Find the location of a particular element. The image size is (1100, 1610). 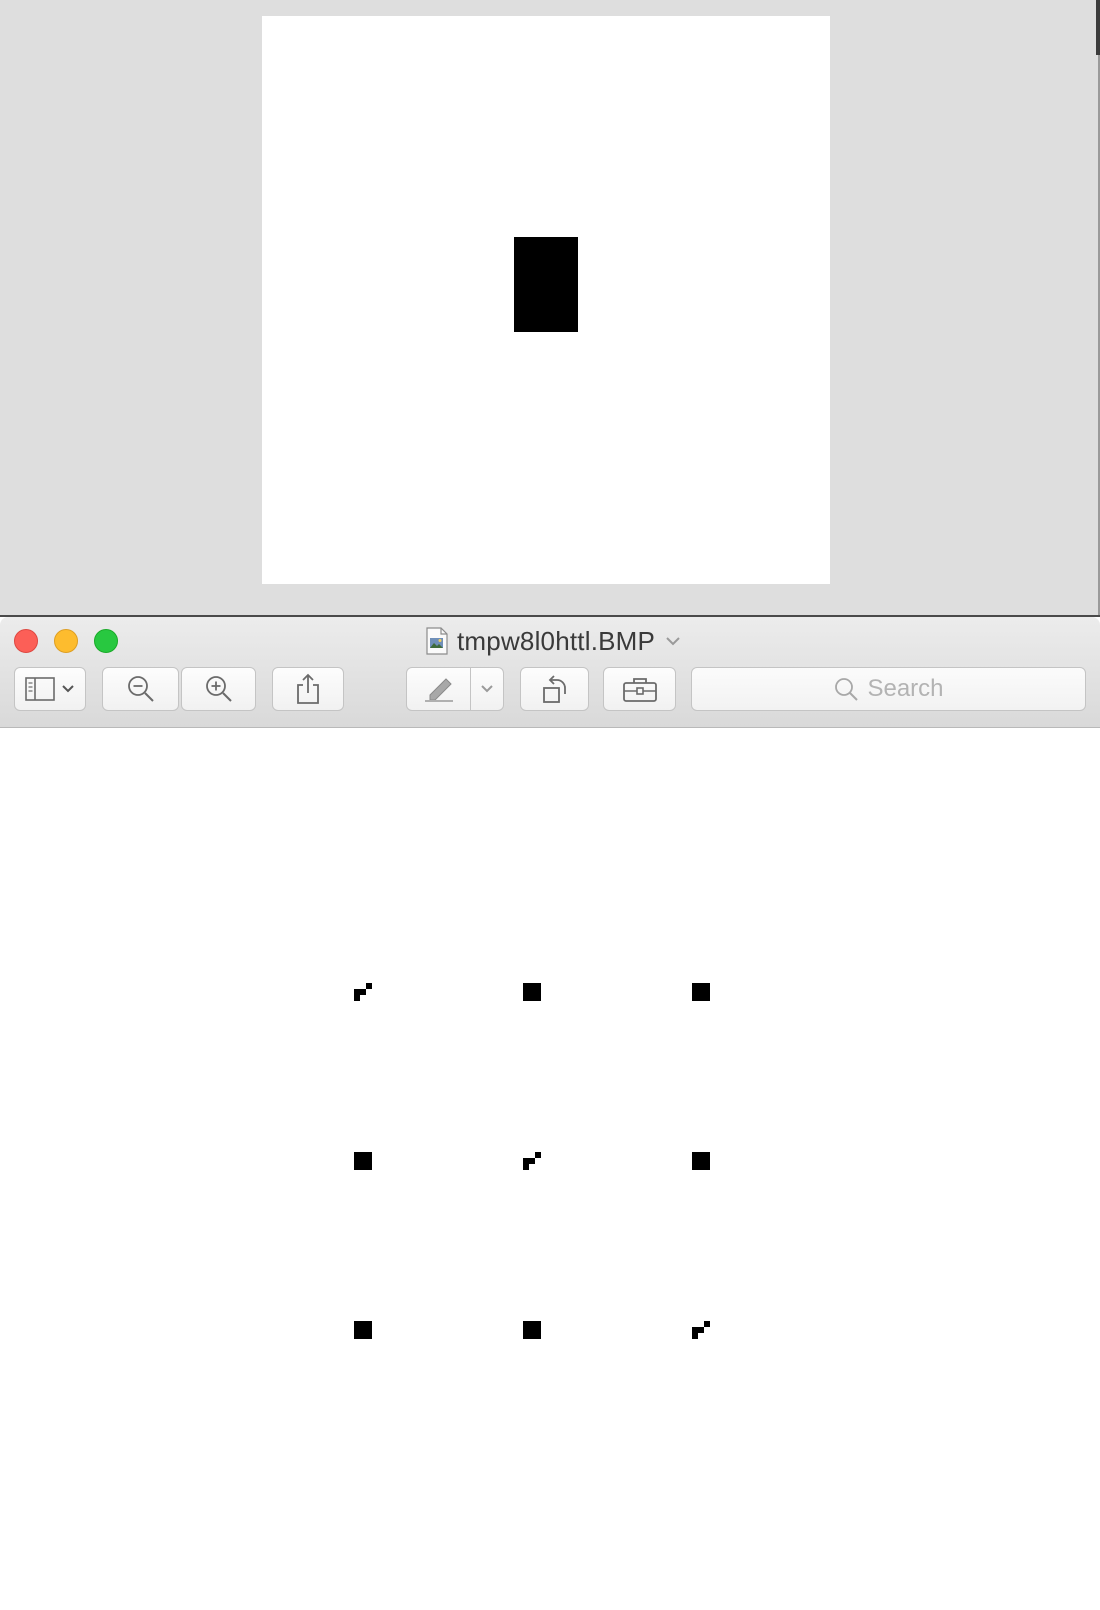

share-button is located at coordinates (308, 689).